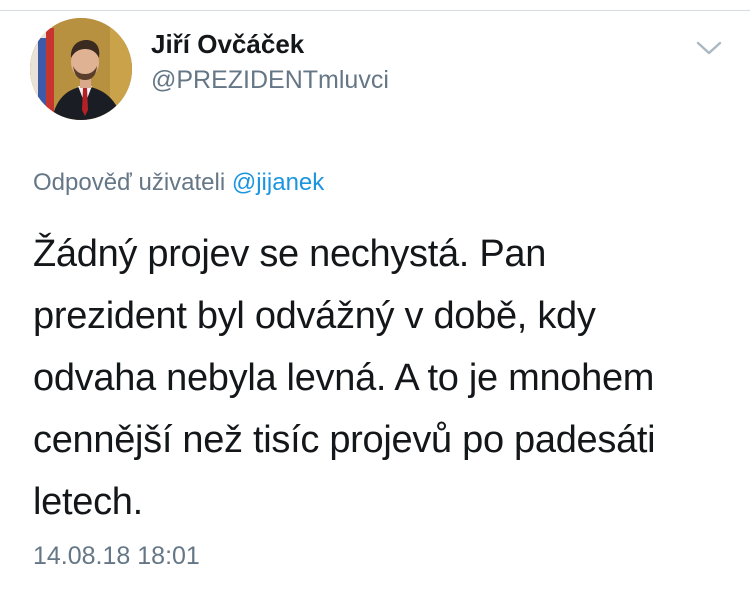 The height and width of the screenshot is (593, 750). What do you see at coordinates (709, 48) in the screenshot?
I see `chevron-down-icon` at bounding box center [709, 48].